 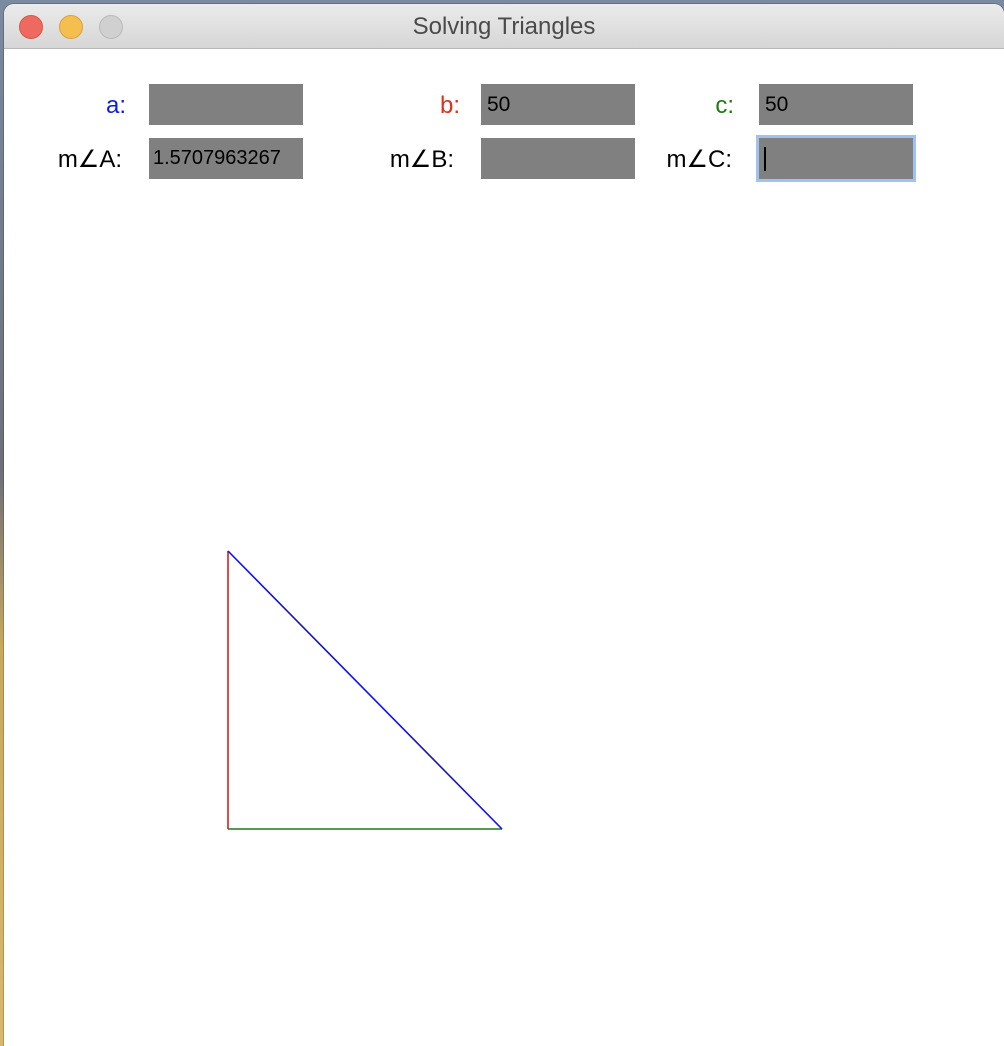 I want to click on title-bar: Solving Triangles, so click(x=504, y=26).